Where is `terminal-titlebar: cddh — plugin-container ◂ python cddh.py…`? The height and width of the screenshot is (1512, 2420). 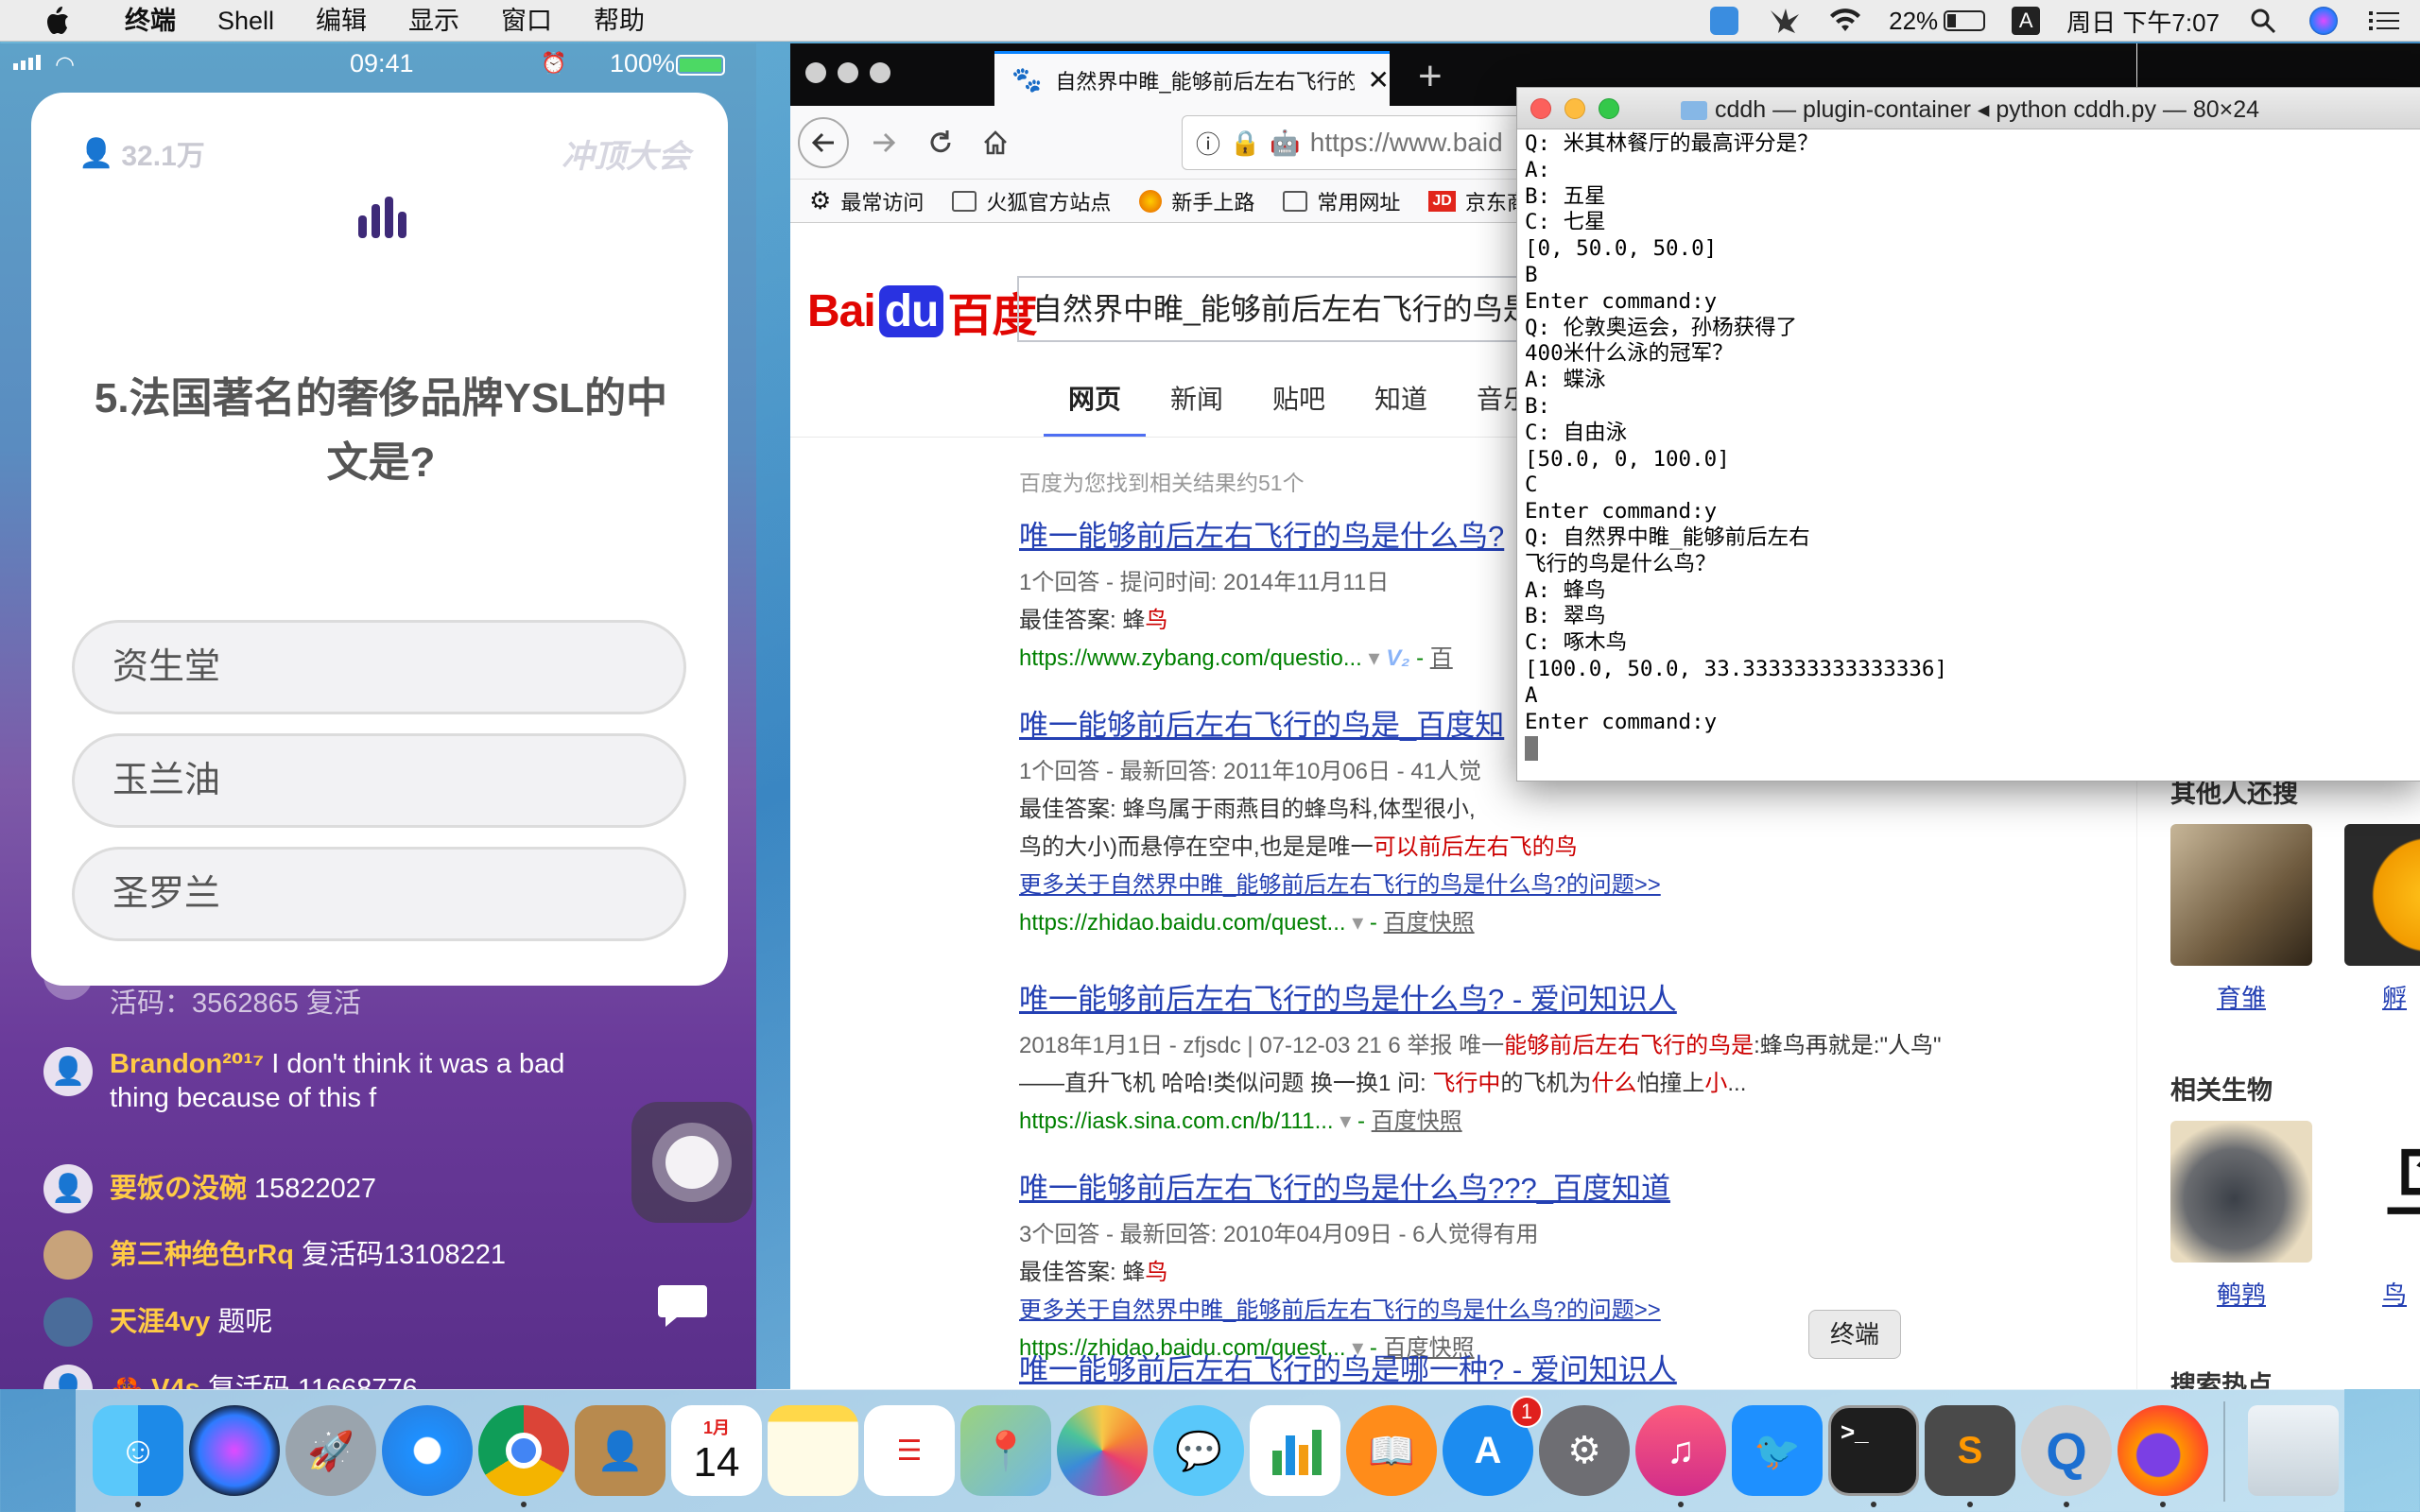 terminal-titlebar: cddh — plugin-container ◂ python cddh.py… is located at coordinates (1968, 108).